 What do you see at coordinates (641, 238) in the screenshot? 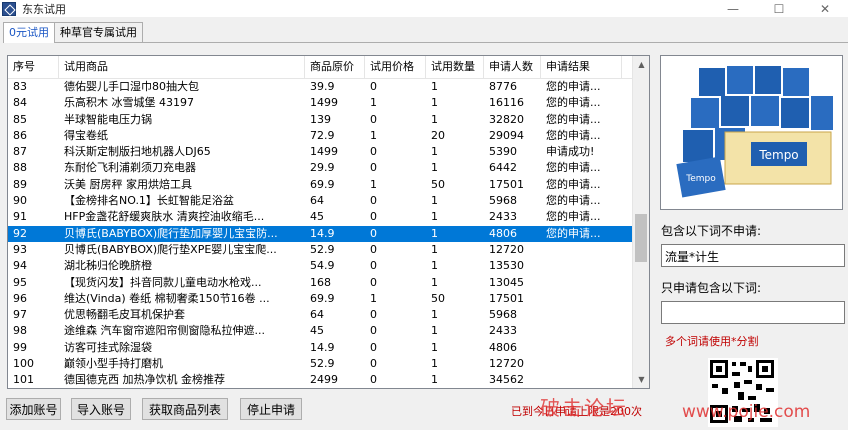
I see `scroll-thumb` at bounding box center [641, 238].